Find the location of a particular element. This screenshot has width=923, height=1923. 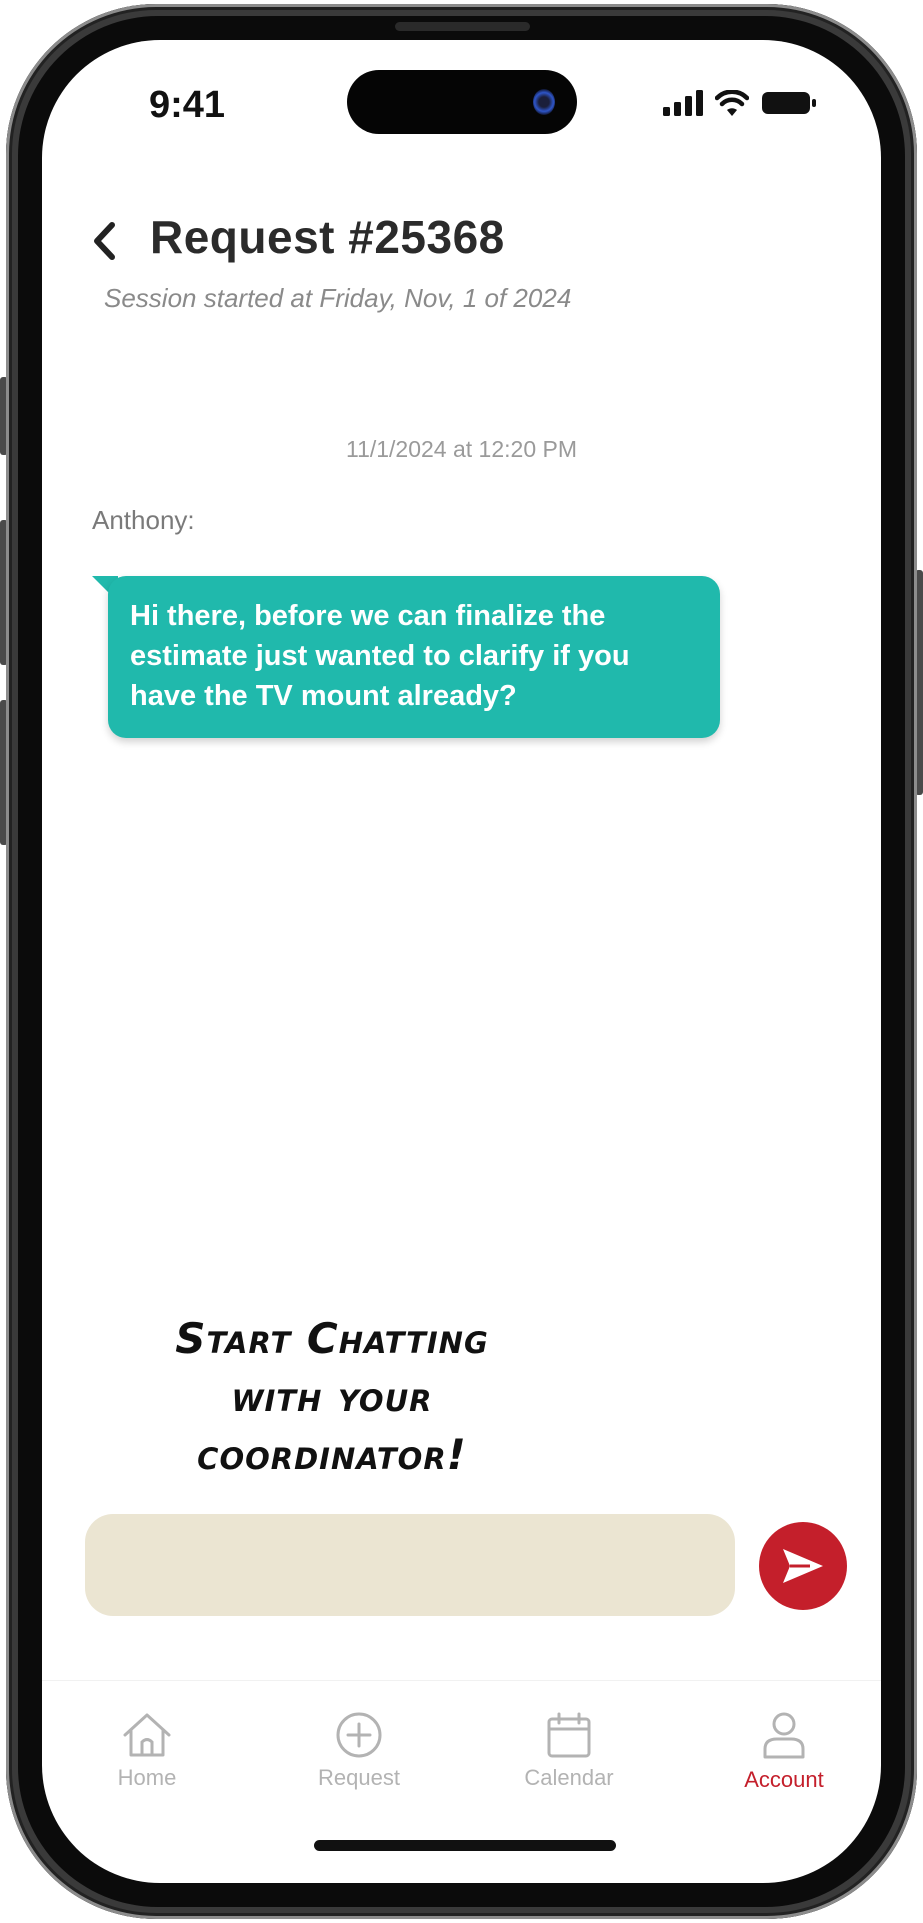

message-input is located at coordinates (410, 1565).